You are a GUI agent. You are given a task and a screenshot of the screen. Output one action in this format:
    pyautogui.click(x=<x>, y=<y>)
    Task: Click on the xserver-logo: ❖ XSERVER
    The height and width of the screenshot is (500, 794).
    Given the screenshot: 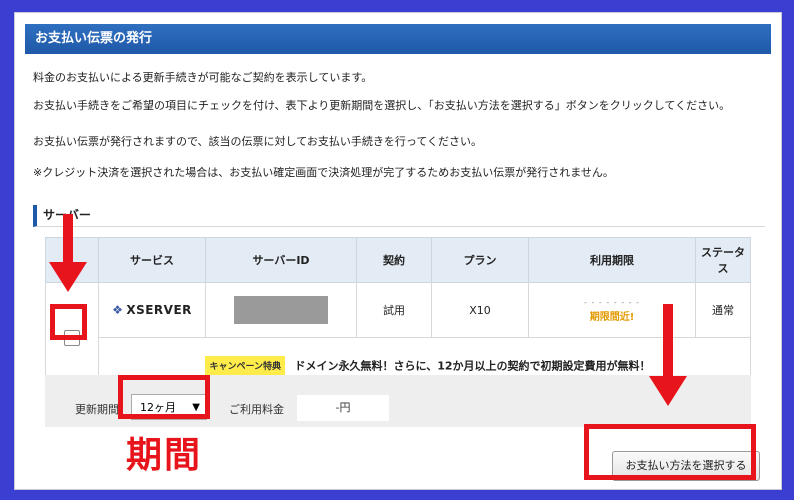 What is the action you would take?
    pyautogui.click(x=152, y=310)
    